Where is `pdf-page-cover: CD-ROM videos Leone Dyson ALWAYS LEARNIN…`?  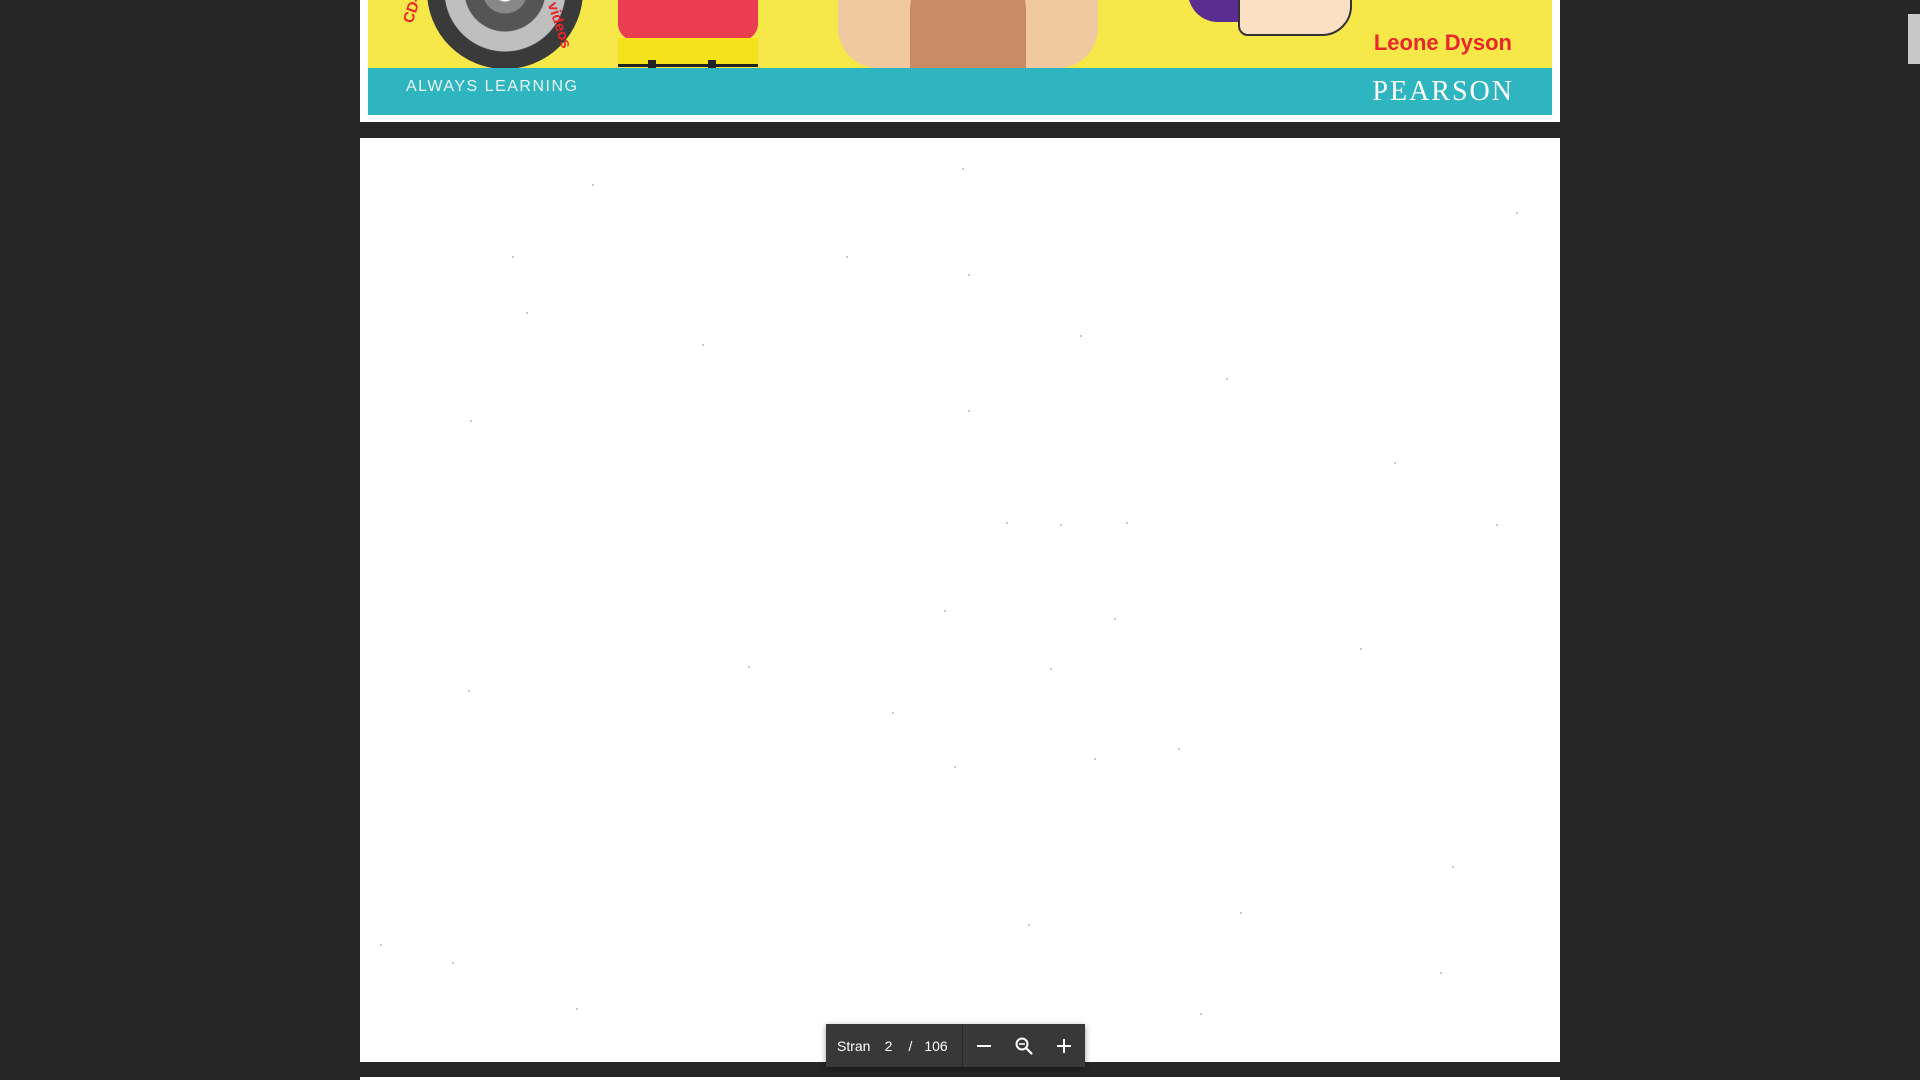 pdf-page-cover: CD-ROM videos Leone Dyson ALWAYS LEARNIN… is located at coordinates (960, 61).